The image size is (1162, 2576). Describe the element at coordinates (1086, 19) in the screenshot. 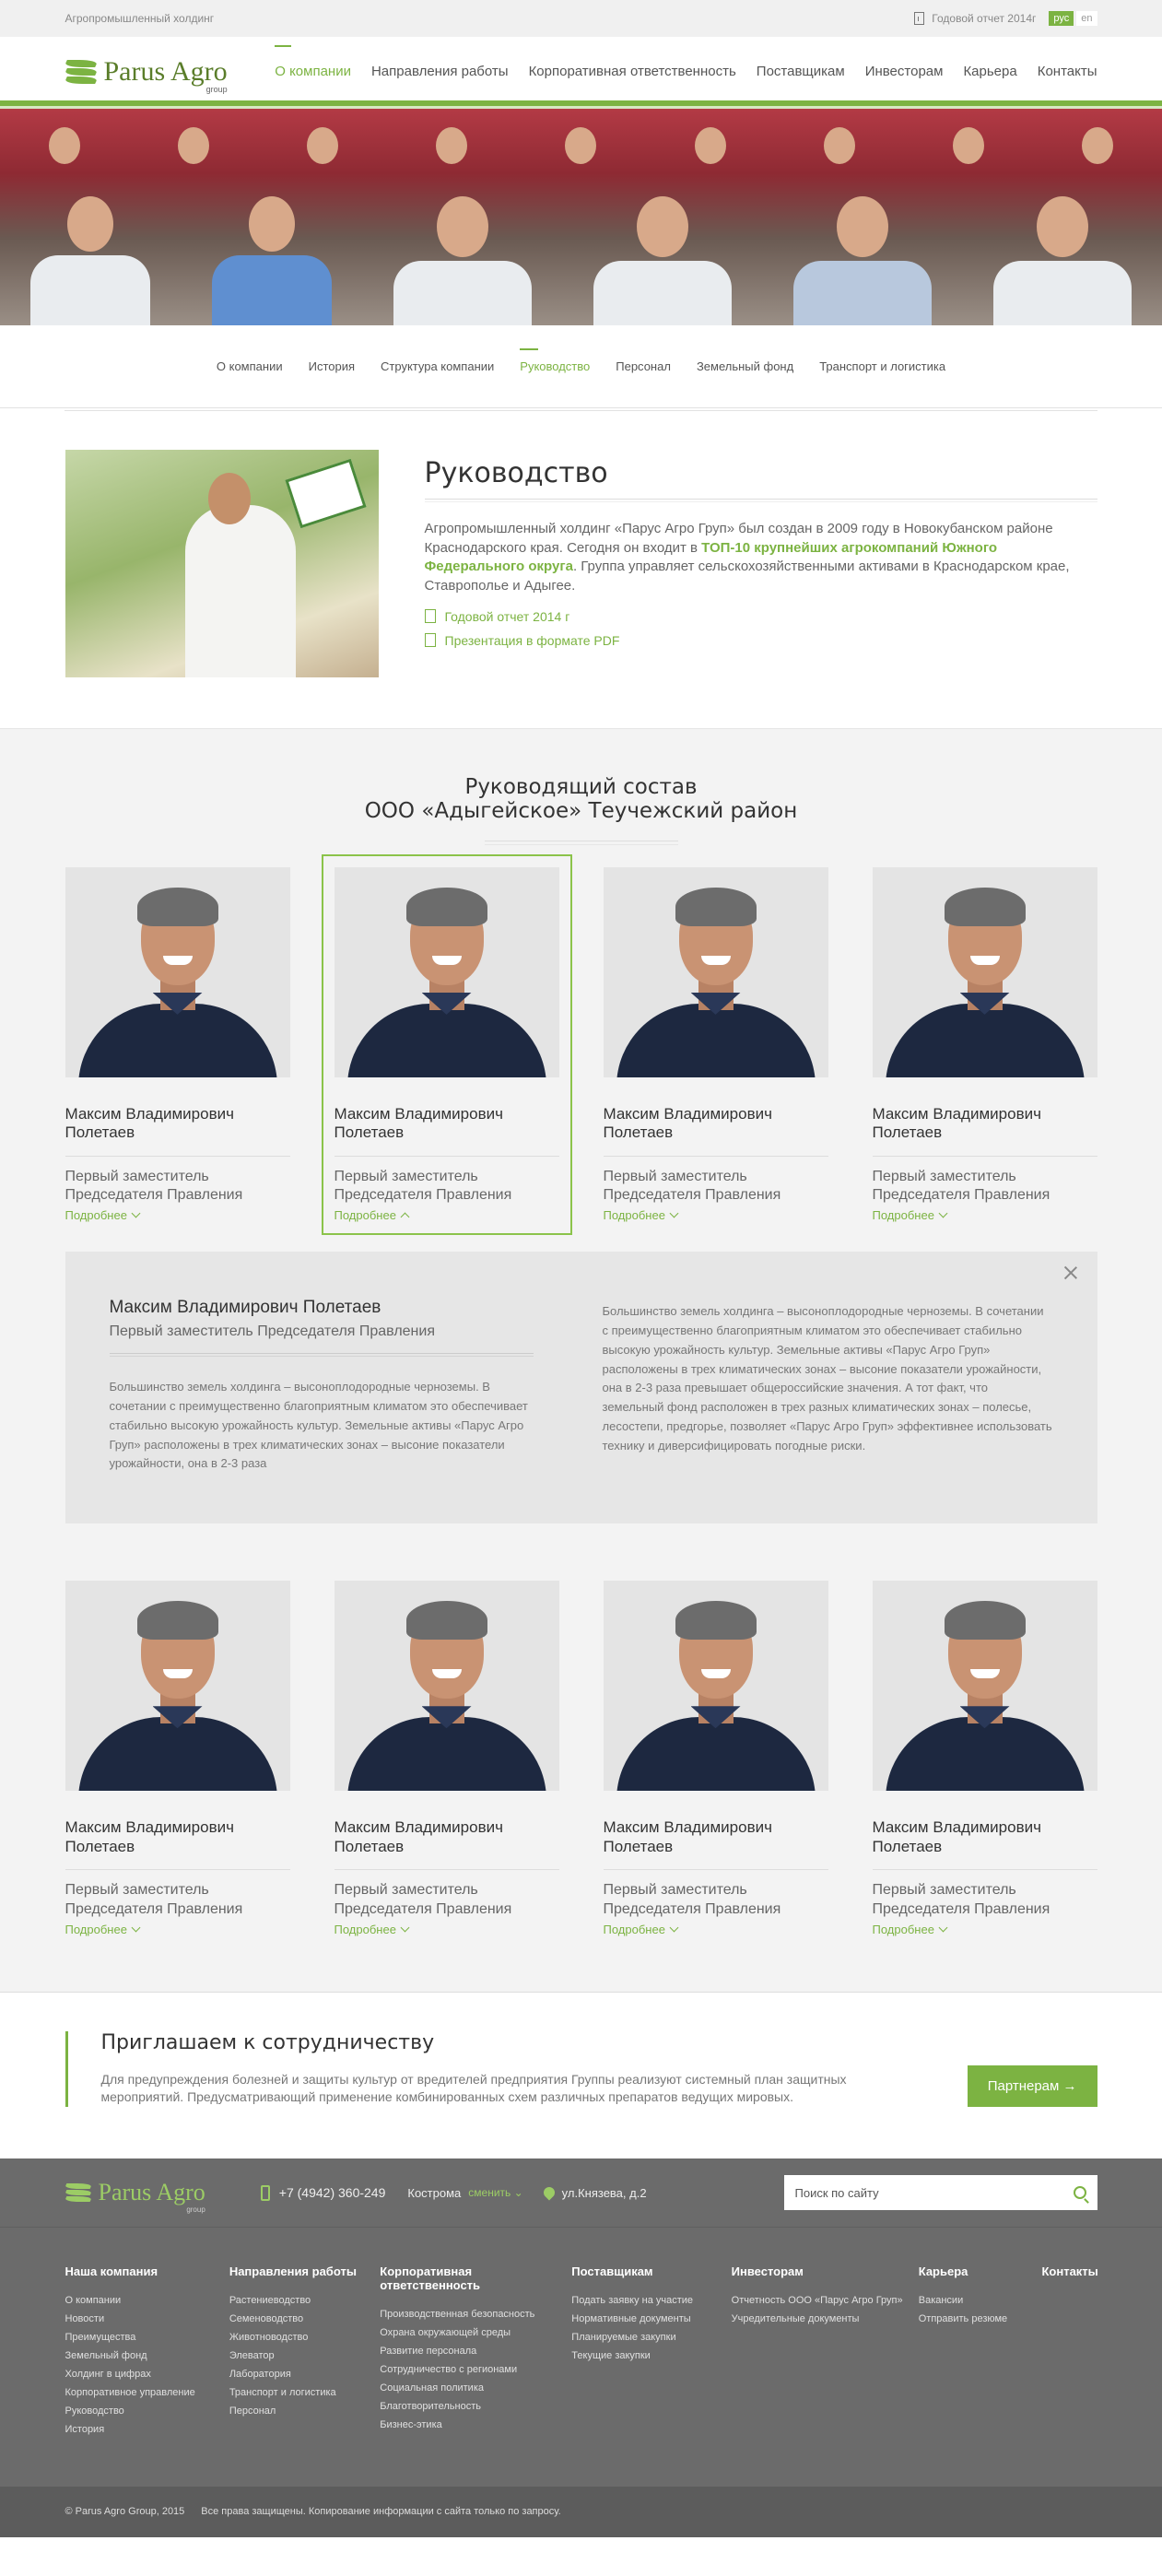

I see `lang-en: en` at that location.